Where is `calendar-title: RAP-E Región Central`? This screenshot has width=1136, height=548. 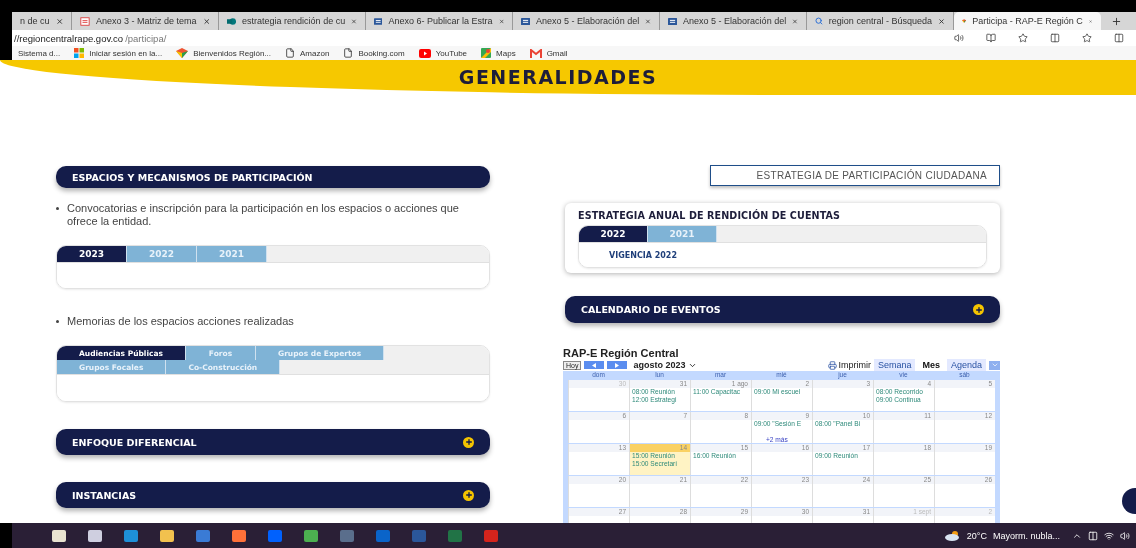
calendar-title: RAP-E Región Central is located at coordinates (621, 353).